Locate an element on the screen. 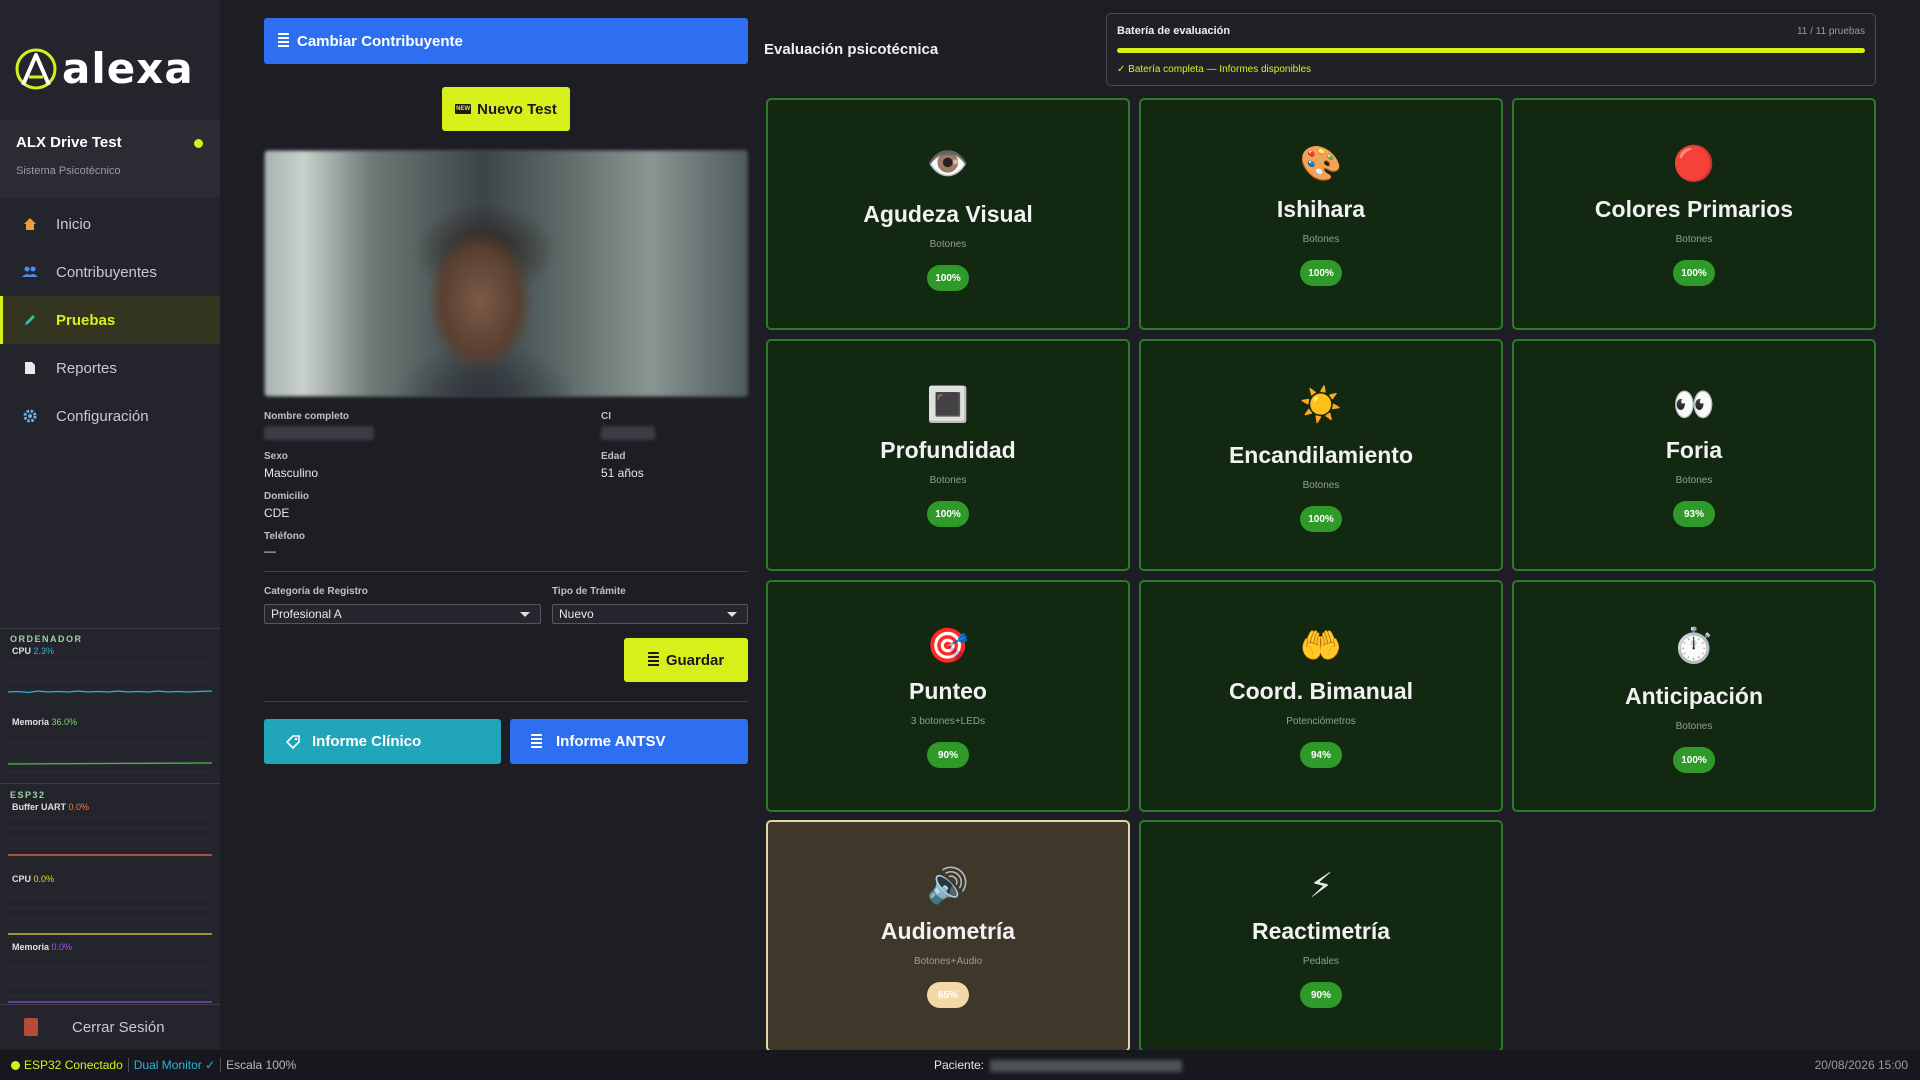 The height and width of the screenshot is (1080, 1920). users-icon is located at coordinates (30, 272).